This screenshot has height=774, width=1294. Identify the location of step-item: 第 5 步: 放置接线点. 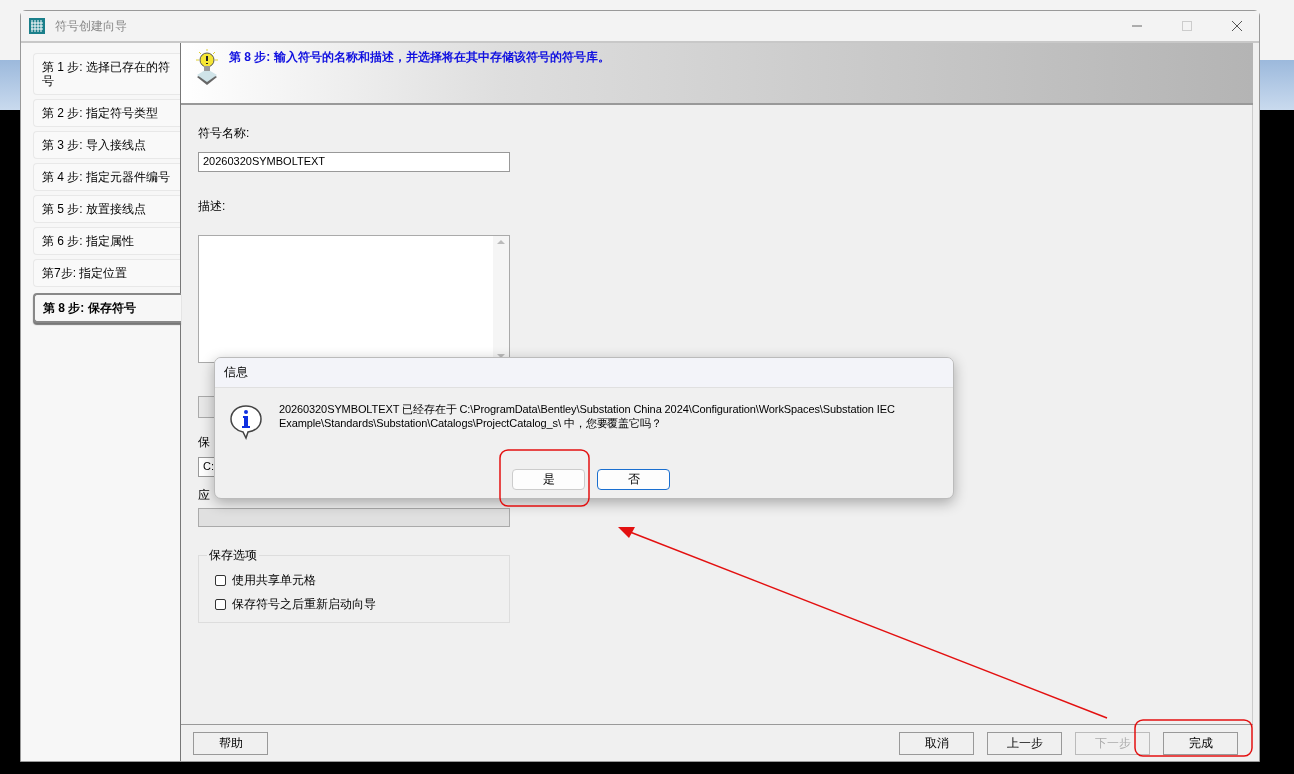
(106, 209).